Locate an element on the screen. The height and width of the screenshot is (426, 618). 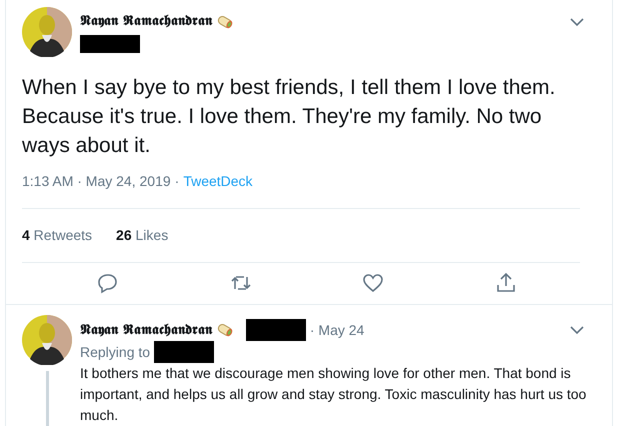
reply-icon is located at coordinates (108, 283).